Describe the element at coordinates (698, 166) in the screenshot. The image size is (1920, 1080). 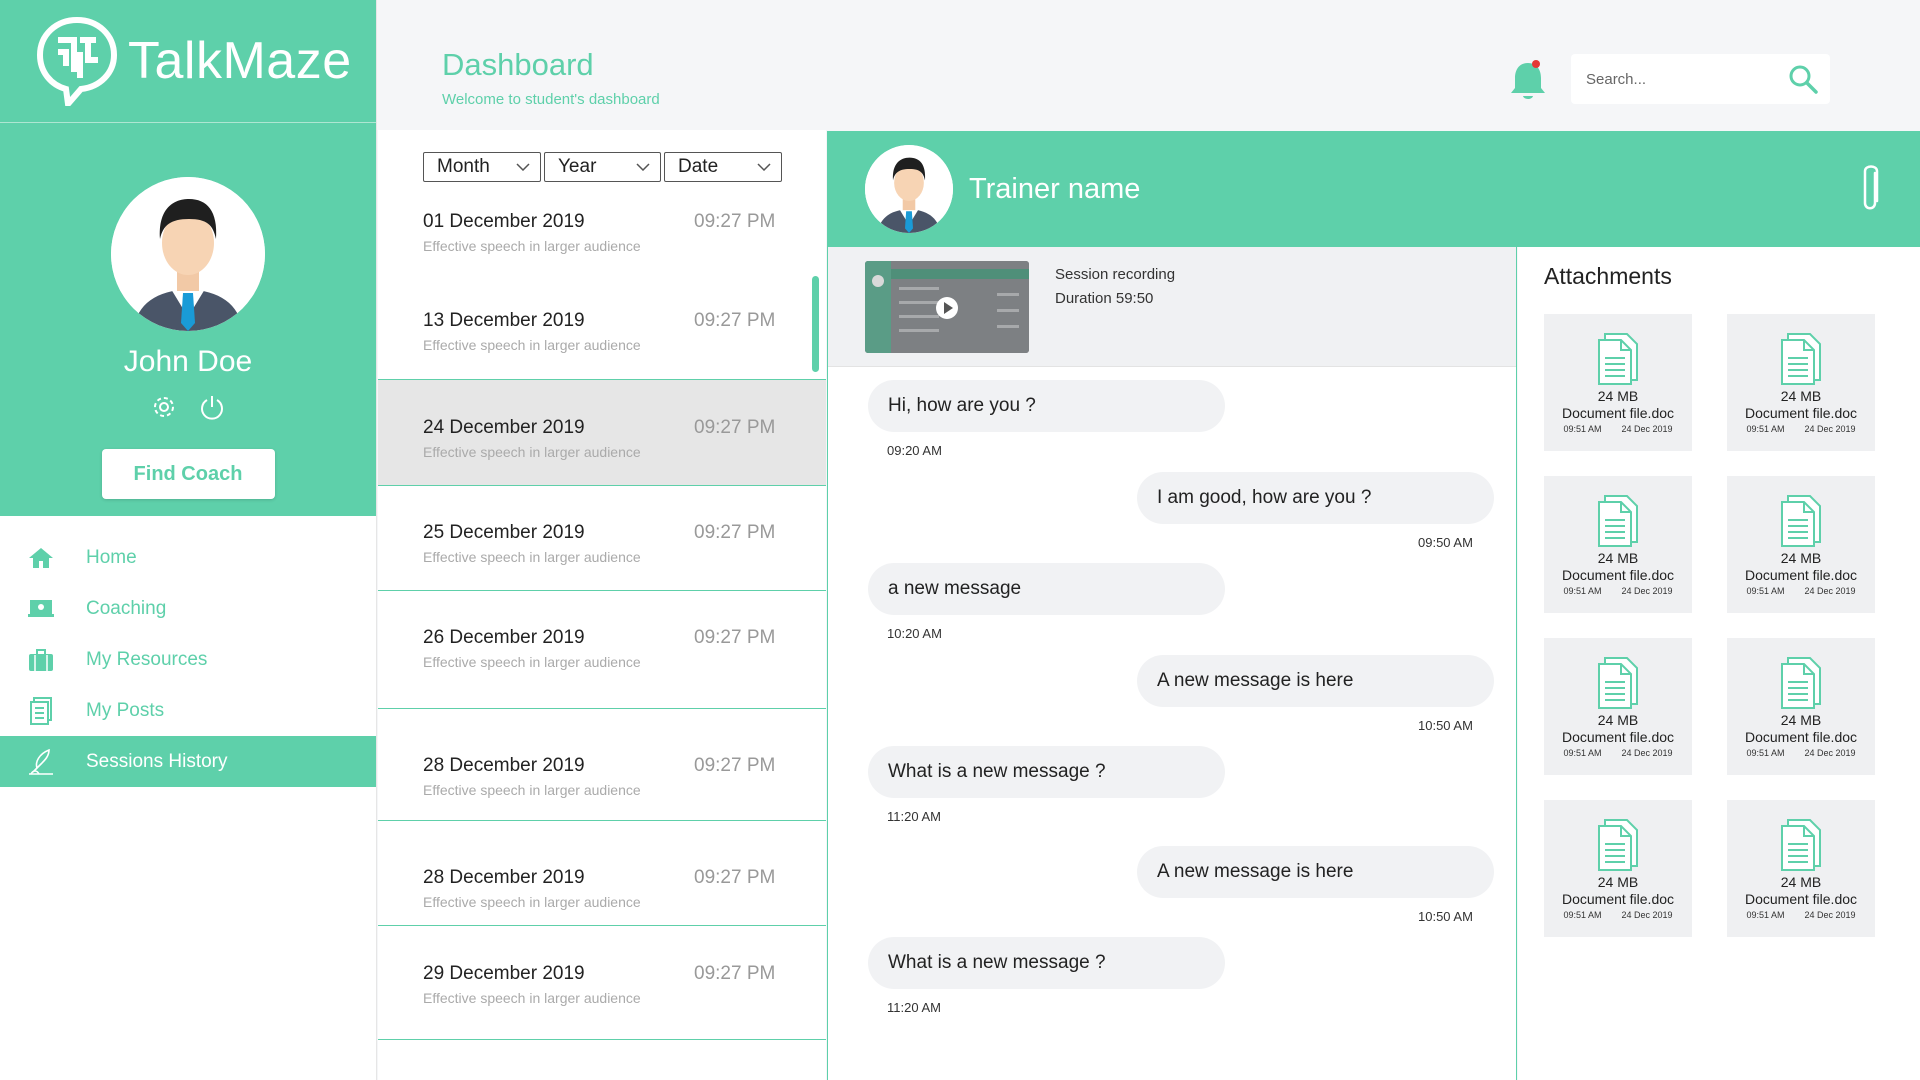
I see `date-select-label: Date` at that location.